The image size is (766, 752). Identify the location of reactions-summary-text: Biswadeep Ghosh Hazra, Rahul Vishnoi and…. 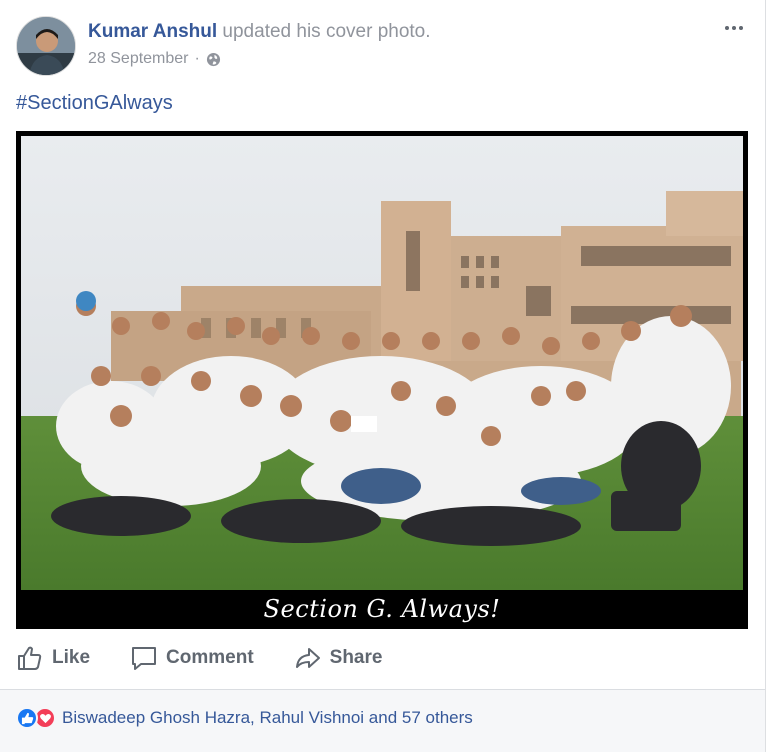
(267, 718).